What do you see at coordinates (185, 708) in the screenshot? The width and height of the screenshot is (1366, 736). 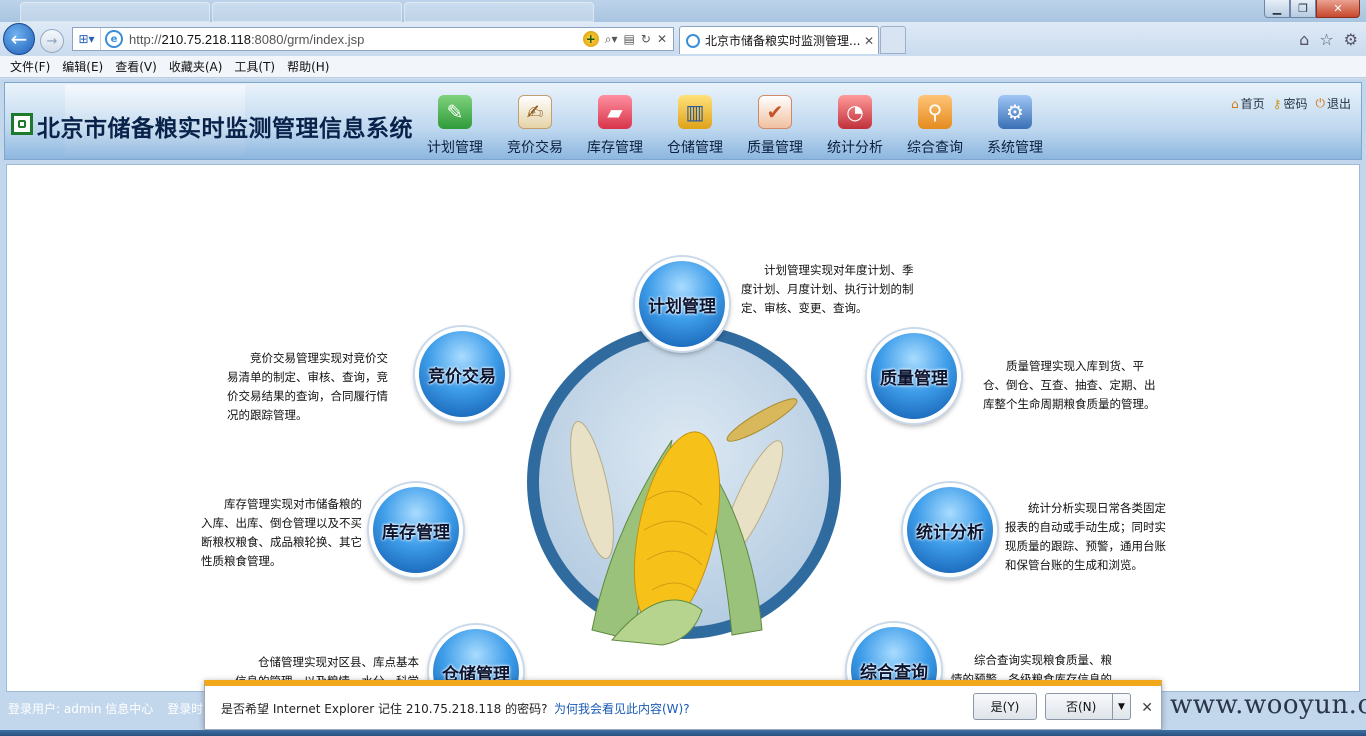 I see `login-time-text: 登录时` at bounding box center [185, 708].